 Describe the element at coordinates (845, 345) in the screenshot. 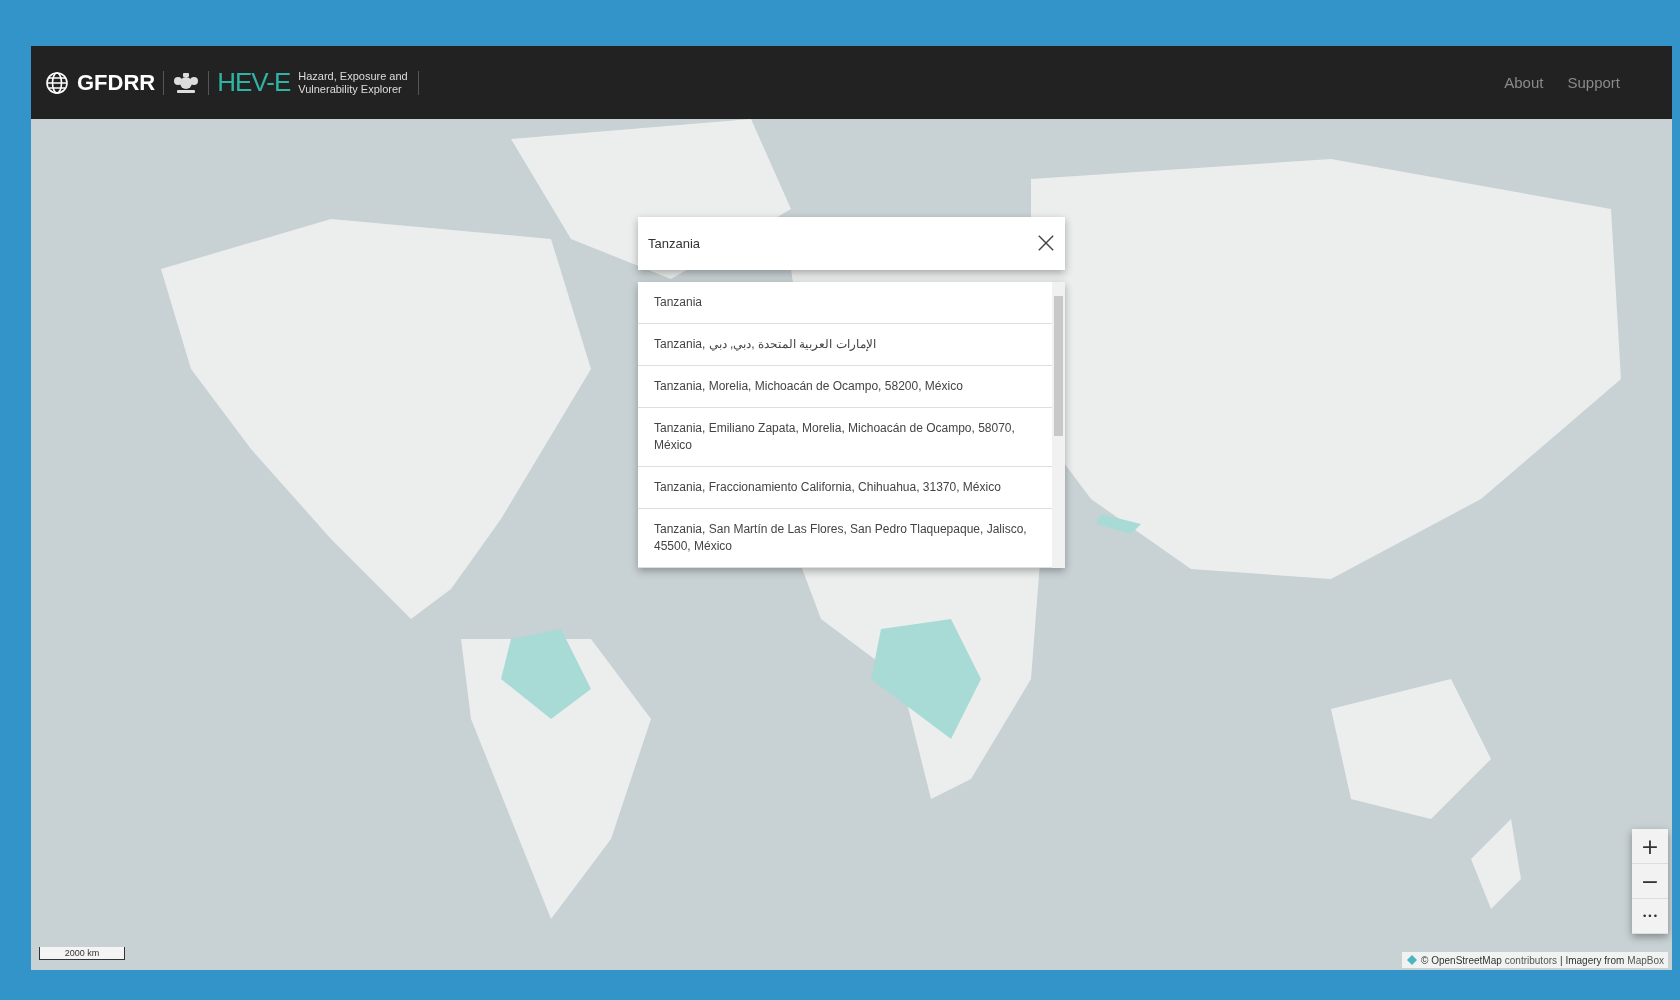

I see `search-result: Tanzania, الإمارات العربية المتحدة ,دبي, دبي` at that location.